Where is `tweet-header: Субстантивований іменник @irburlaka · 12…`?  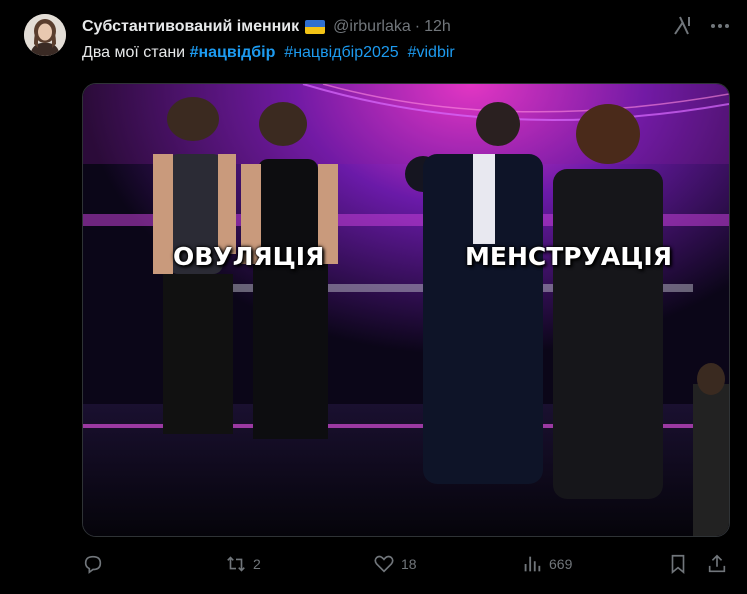
tweet-header: Субстантивований іменник @irburlaka · 12… is located at coordinates (414, 27).